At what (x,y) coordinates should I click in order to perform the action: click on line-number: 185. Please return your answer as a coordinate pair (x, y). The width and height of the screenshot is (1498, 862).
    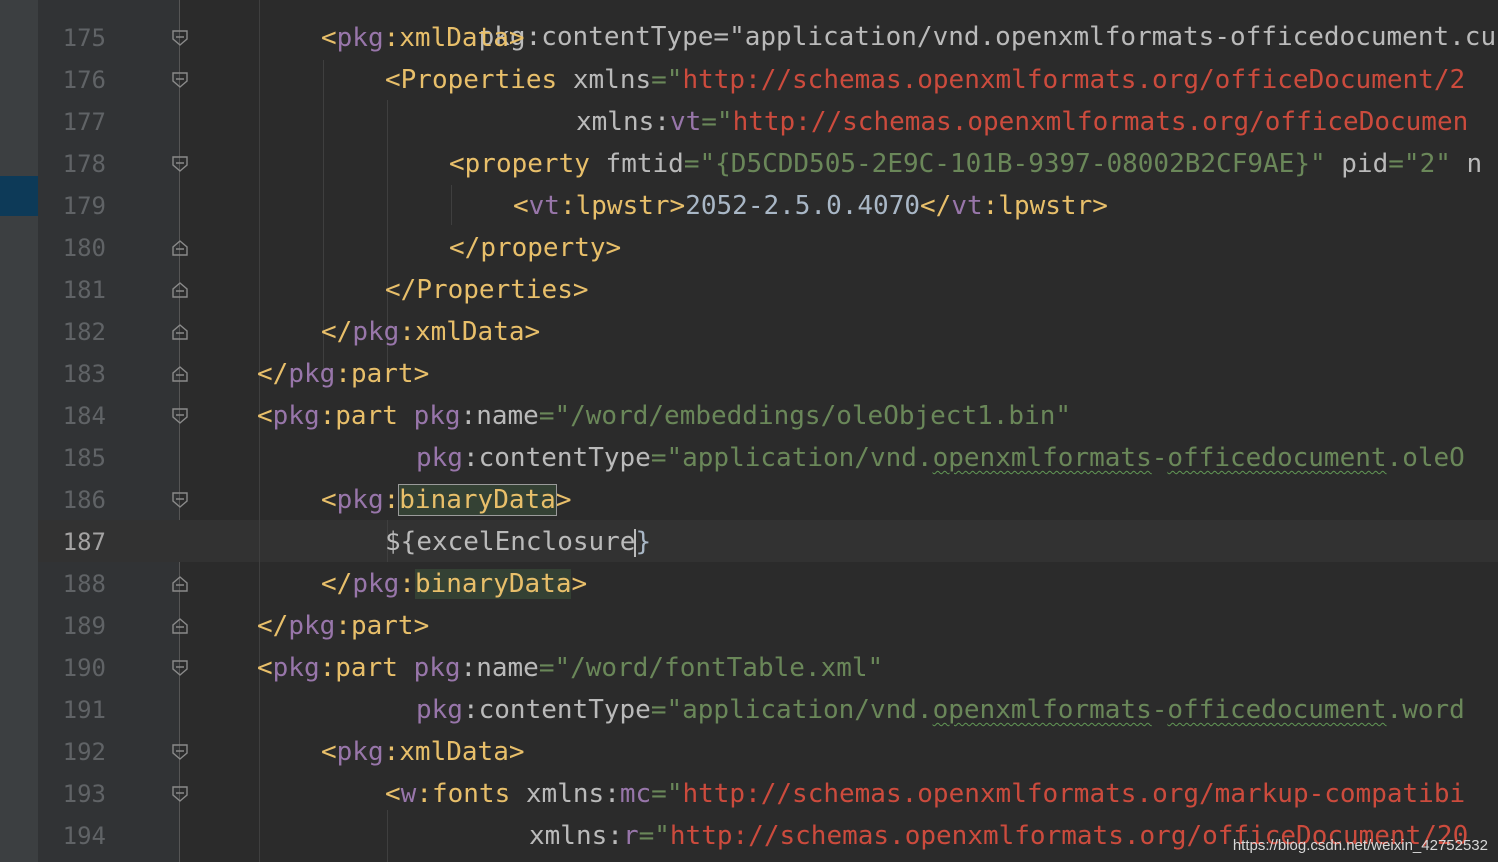
    Looking at the image, I should click on (73, 458).